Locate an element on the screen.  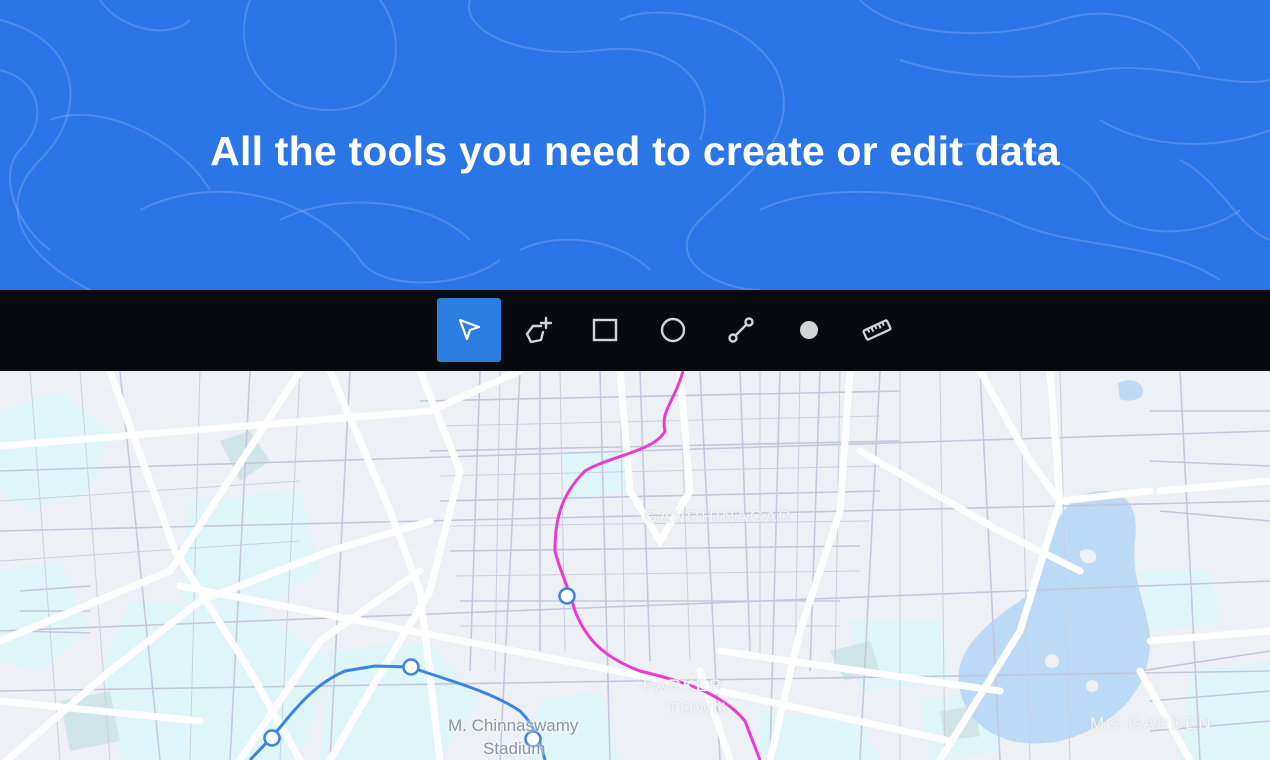
drawing-toolbar is located at coordinates (635, 330).